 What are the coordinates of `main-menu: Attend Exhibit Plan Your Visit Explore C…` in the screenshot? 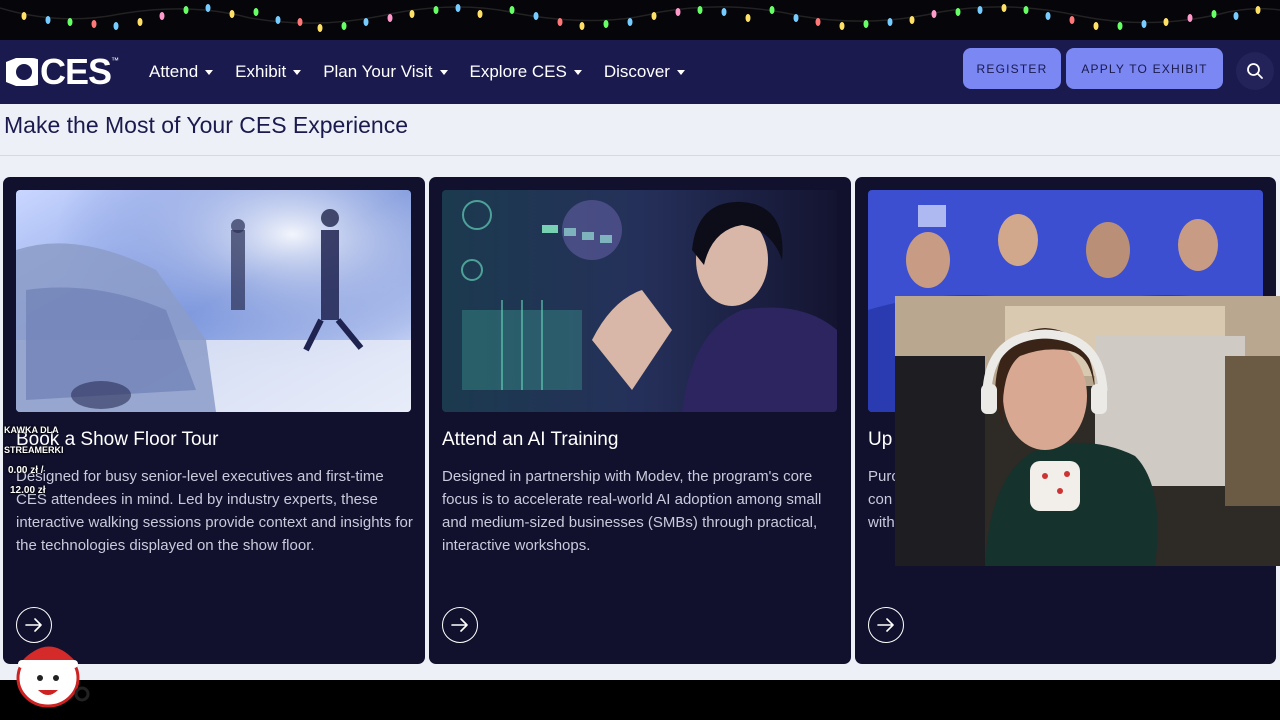 It's located at (428, 72).